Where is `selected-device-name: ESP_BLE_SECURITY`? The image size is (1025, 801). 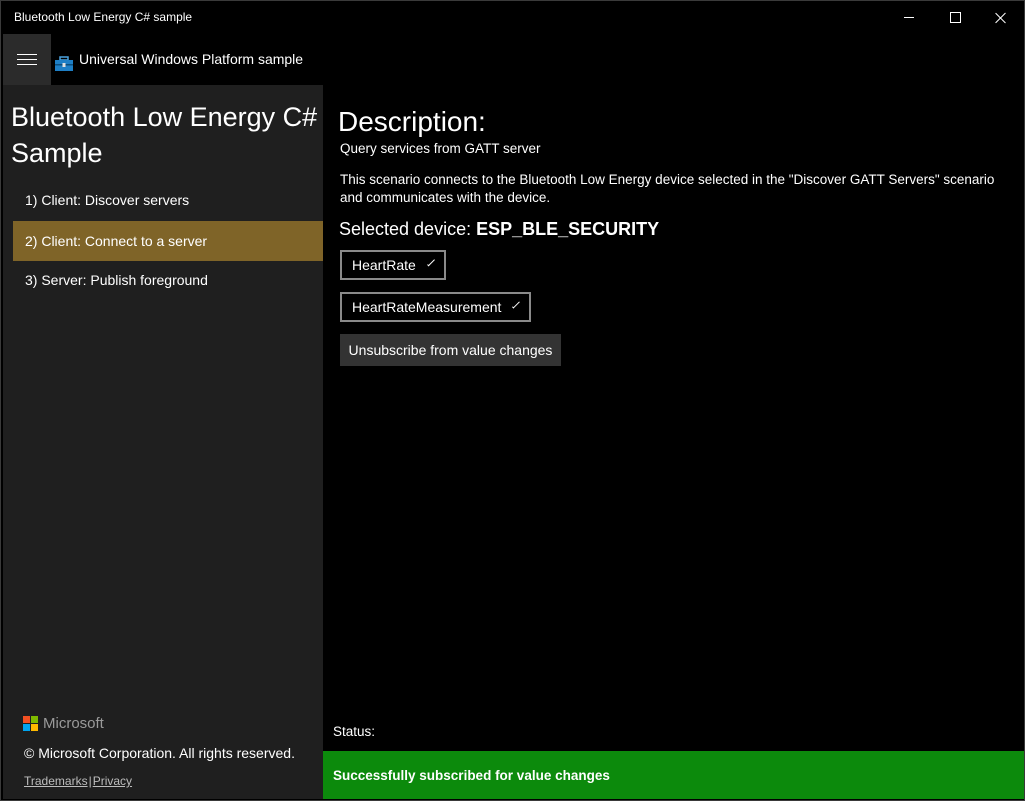 selected-device-name: ESP_BLE_SECURITY is located at coordinates (568, 229).